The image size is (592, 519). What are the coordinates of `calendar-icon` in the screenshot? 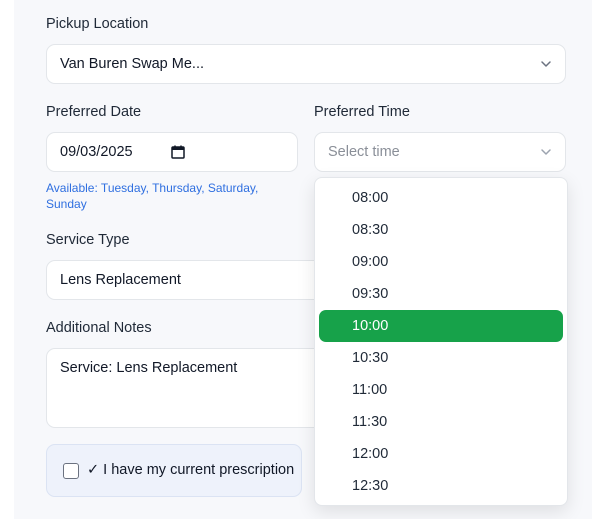 It's located at (178, 152).